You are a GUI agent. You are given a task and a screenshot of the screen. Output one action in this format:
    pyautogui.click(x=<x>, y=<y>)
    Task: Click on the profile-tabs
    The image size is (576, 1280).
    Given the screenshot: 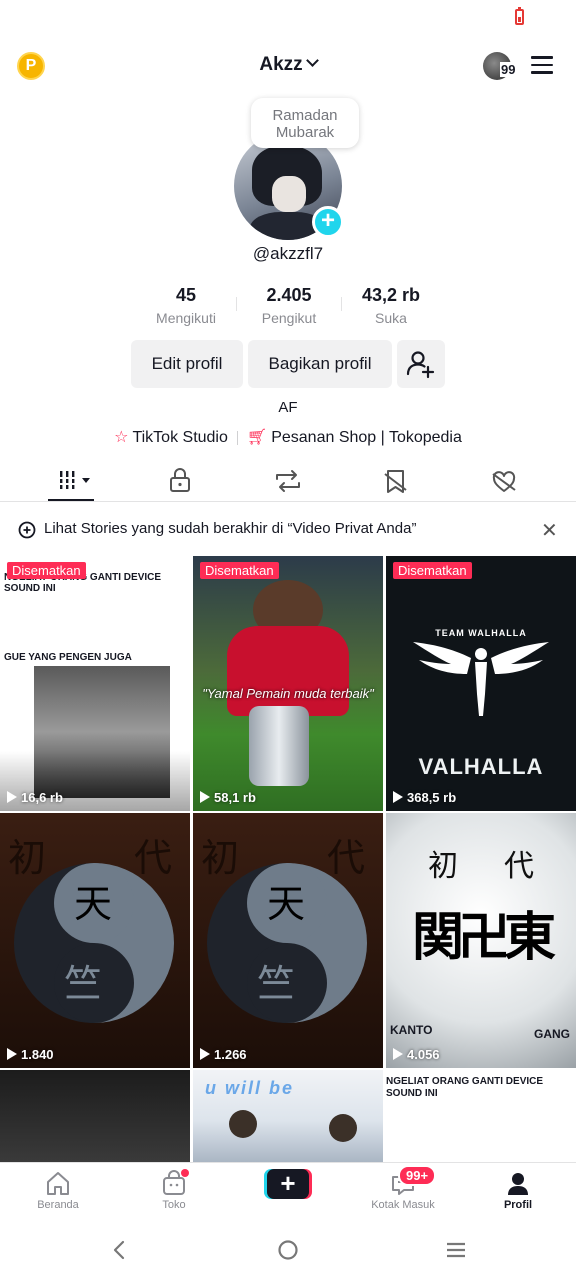 What is the action you would take?
    pyautogui.click(x=288, y=482)
    